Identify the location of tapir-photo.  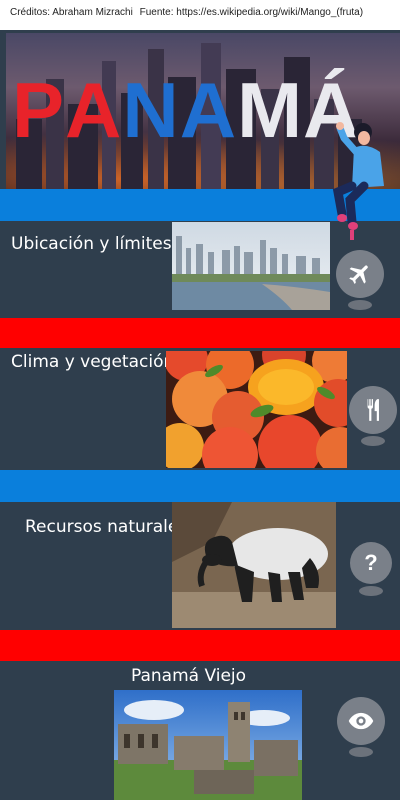
(254, 565).